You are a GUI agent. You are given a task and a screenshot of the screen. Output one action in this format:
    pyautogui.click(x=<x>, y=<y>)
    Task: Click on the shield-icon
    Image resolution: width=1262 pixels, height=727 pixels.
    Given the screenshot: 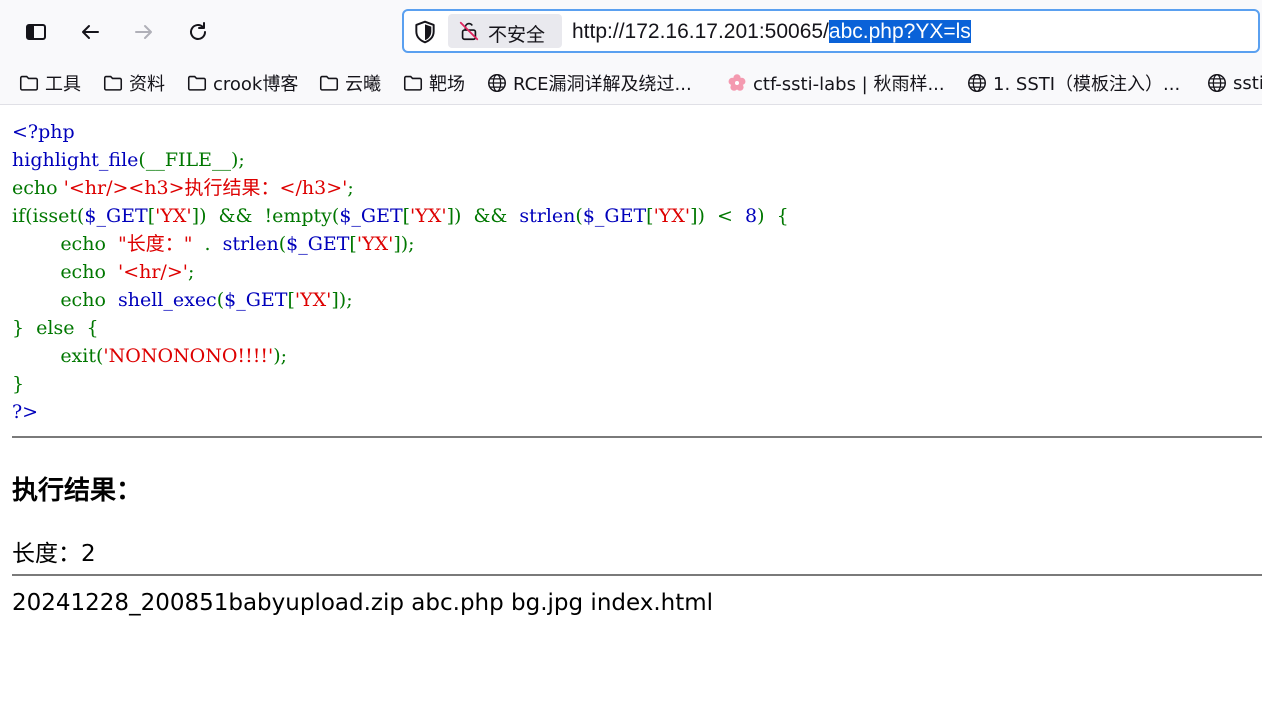 What is the action you would take?
    pyautogui.click(x=425, y=32)
    